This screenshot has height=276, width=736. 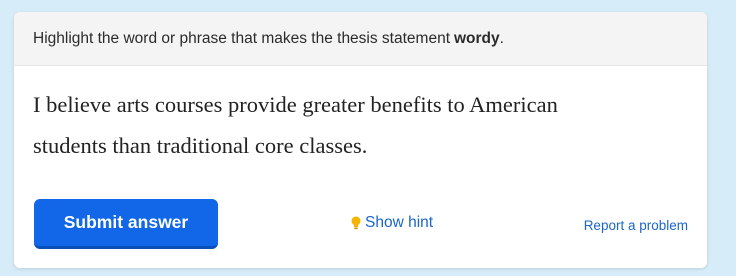 I want to click on report-problem-link: Report a problem, so click(x=636, y=225).